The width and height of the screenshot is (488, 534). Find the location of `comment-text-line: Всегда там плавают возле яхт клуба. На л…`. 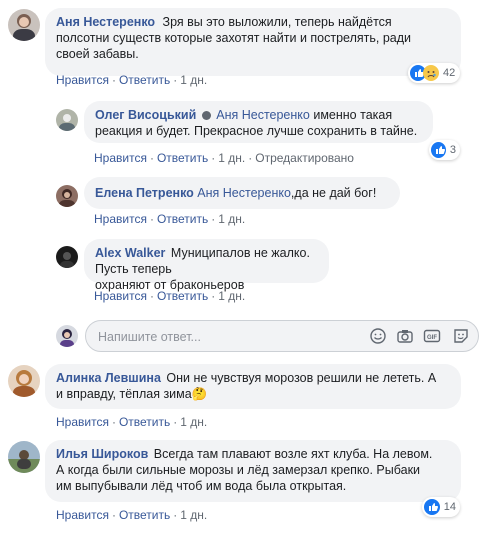

comment-text-line: Всегда там плавают возле яхт клуба. На л… is located at coordinates (293, 454).